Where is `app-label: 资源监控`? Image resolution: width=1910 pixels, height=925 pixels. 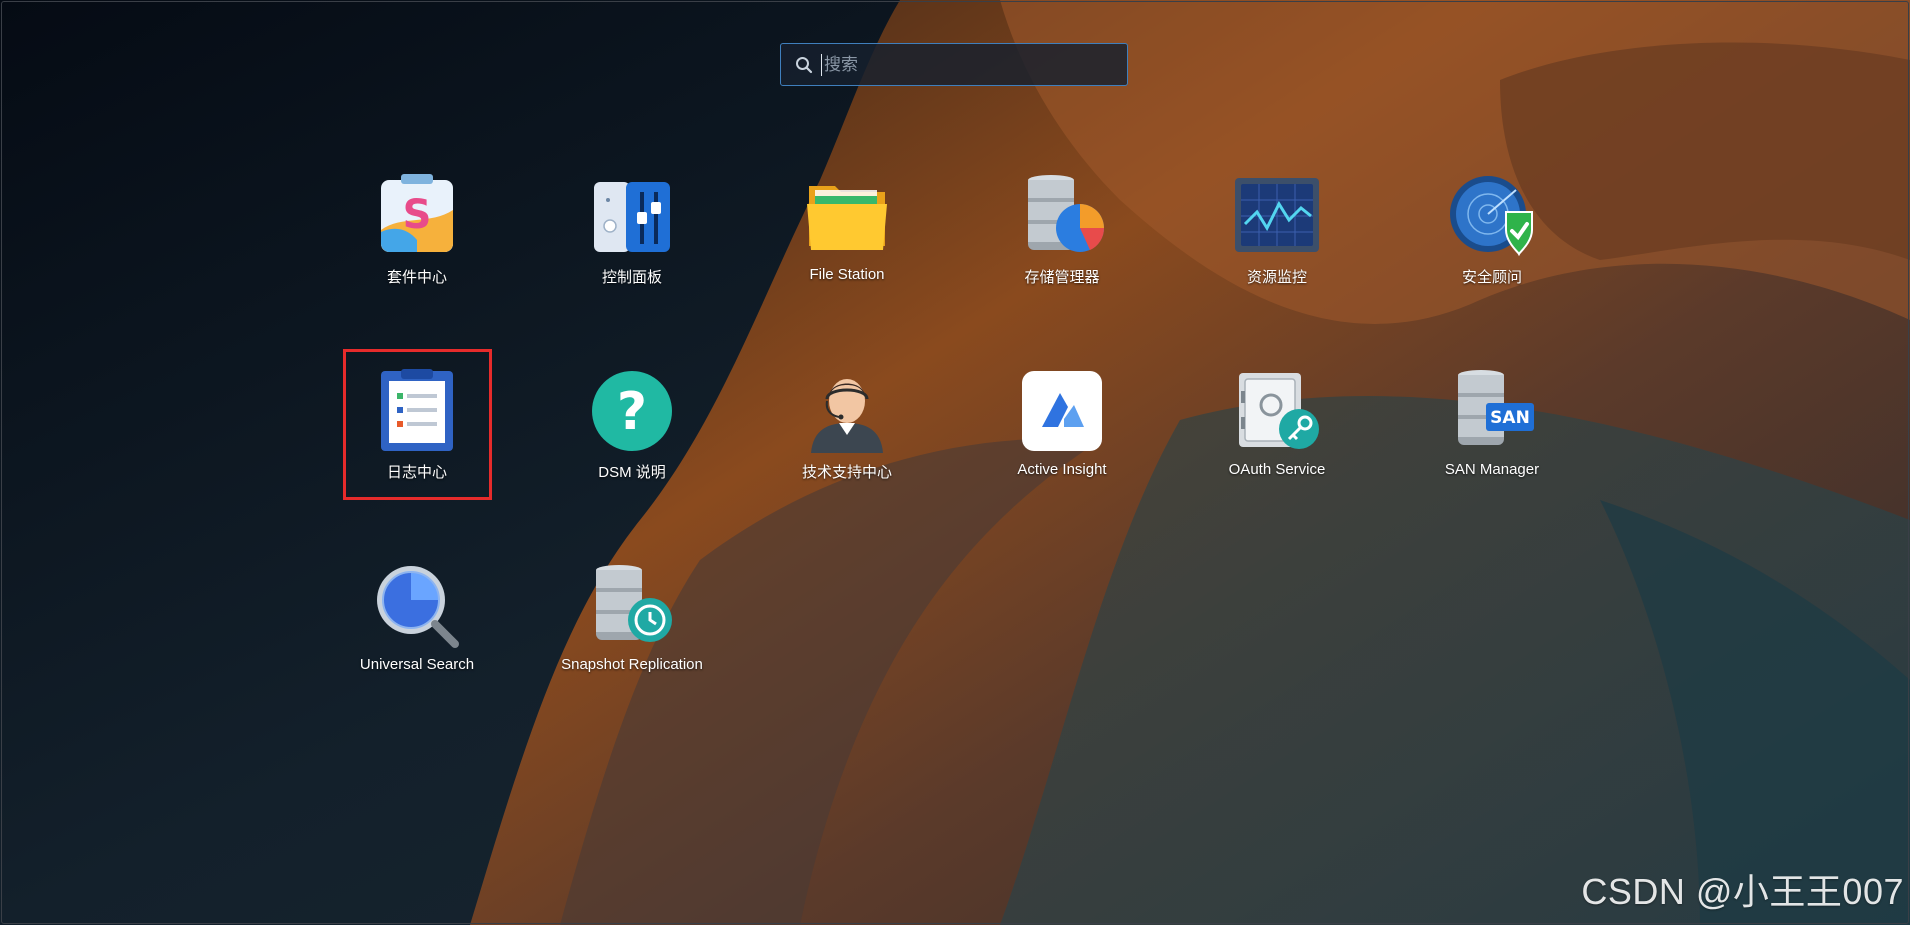
app-label: 资源监控 is located at coordinates (1276, 277).